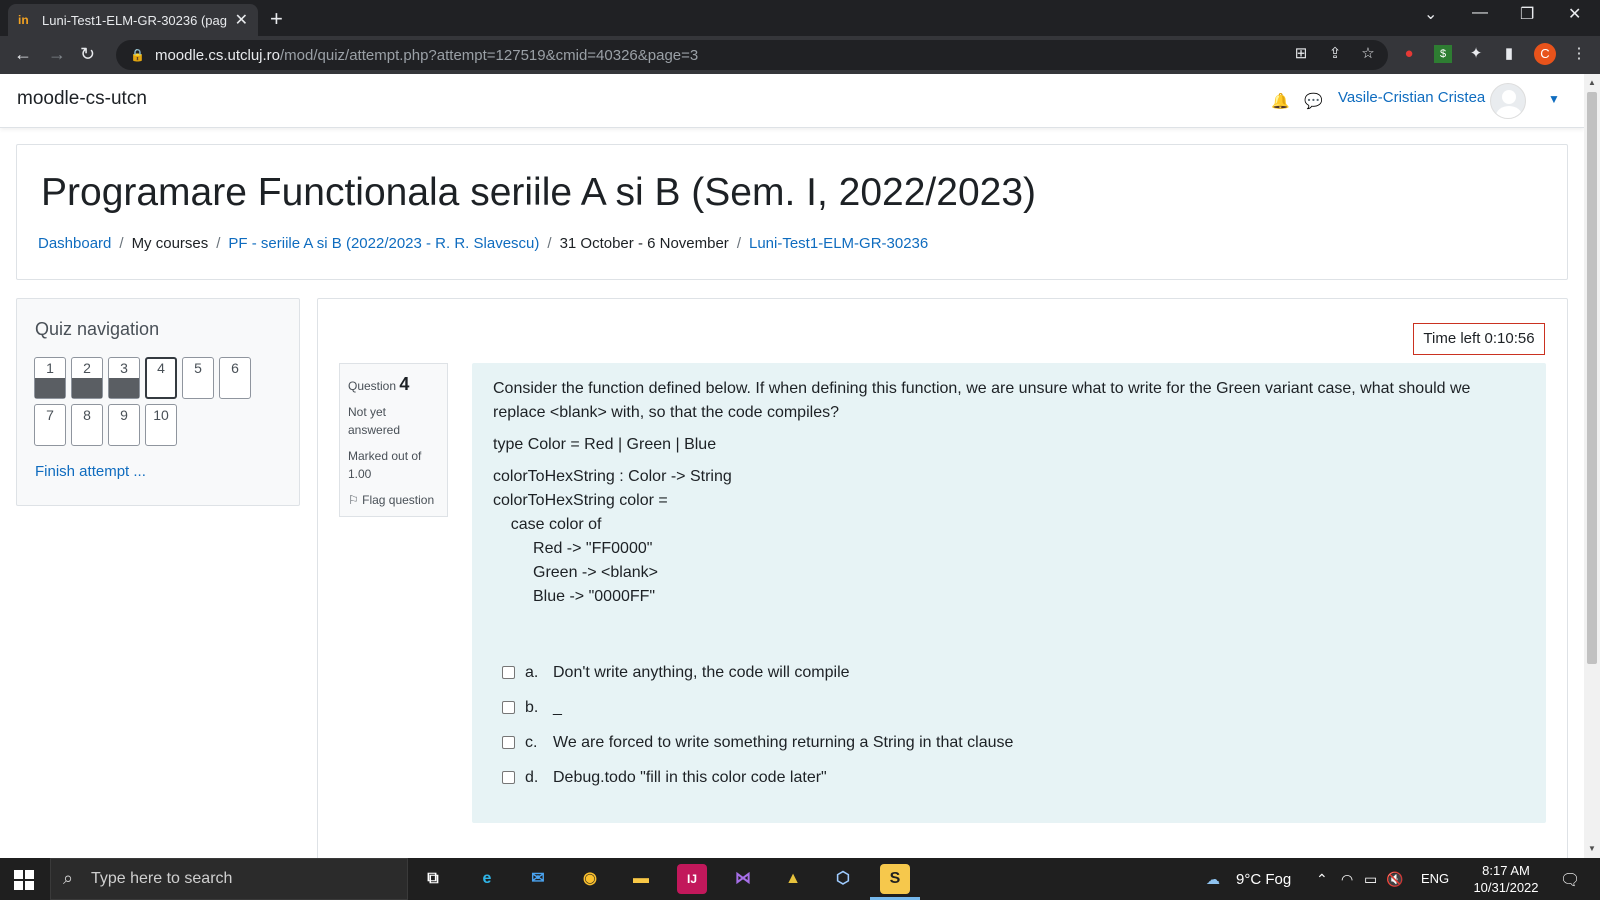 This screenshot has width=1600, height=900. What do you see at coordinates (24, 880) in the screenshot?
I see `windows-start-icon` at bounding box center [24, 880].